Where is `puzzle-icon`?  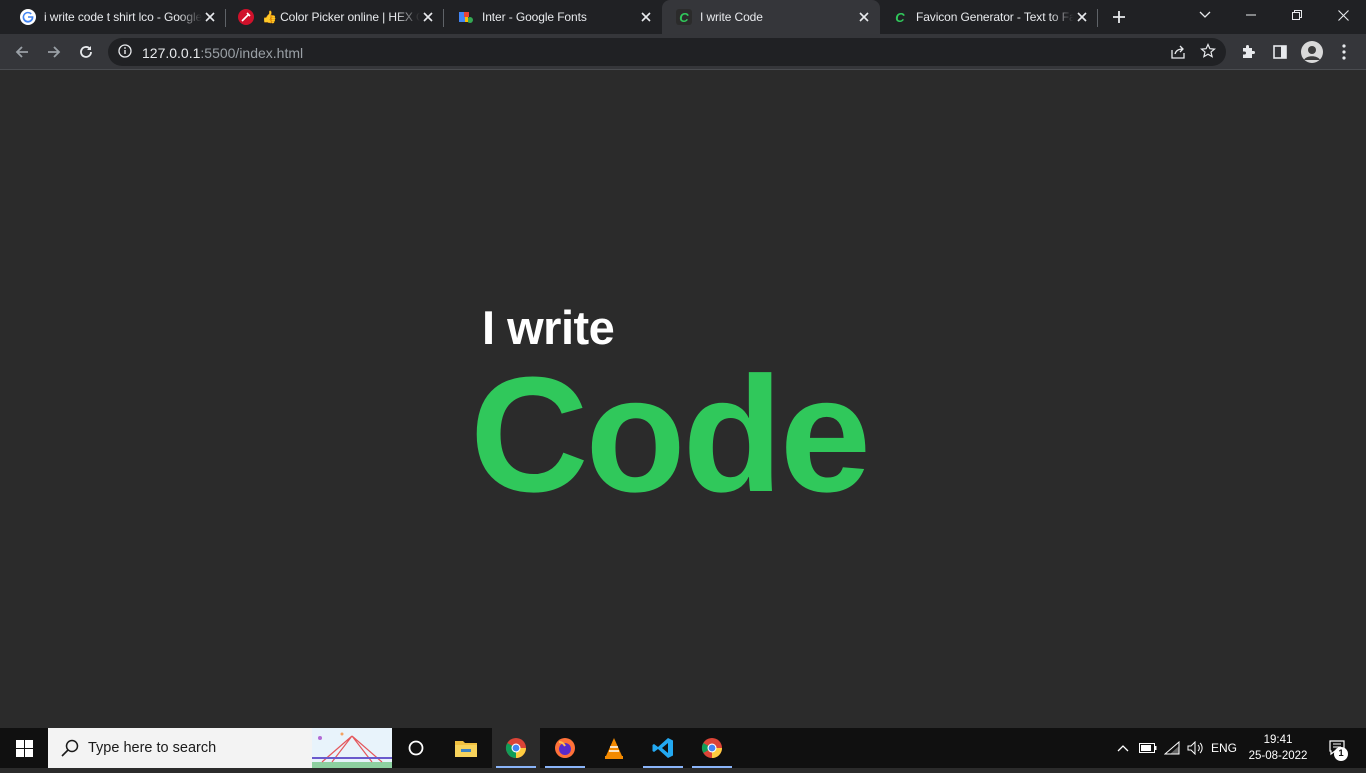
puzzle-icon is located at coordinates (1249, 51).